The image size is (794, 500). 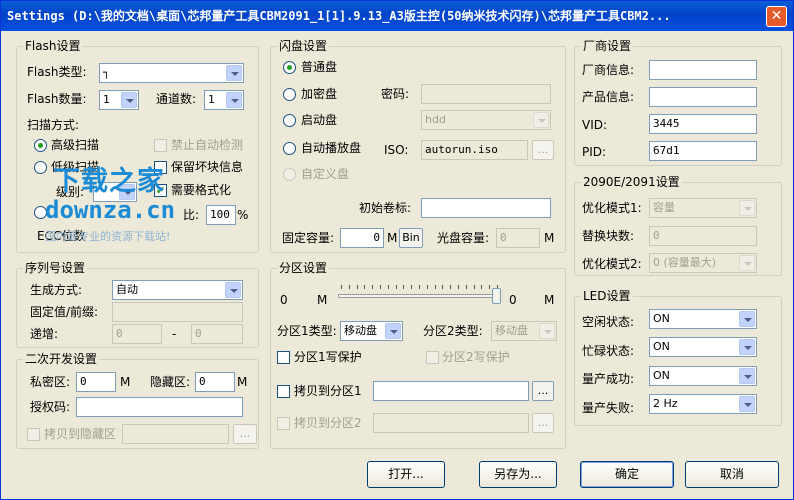 What do you see at coordinates (463, 238) in the screenshot?
I see `cd-capacity-label: 光盘容量:` at bounding box center [463, 238].